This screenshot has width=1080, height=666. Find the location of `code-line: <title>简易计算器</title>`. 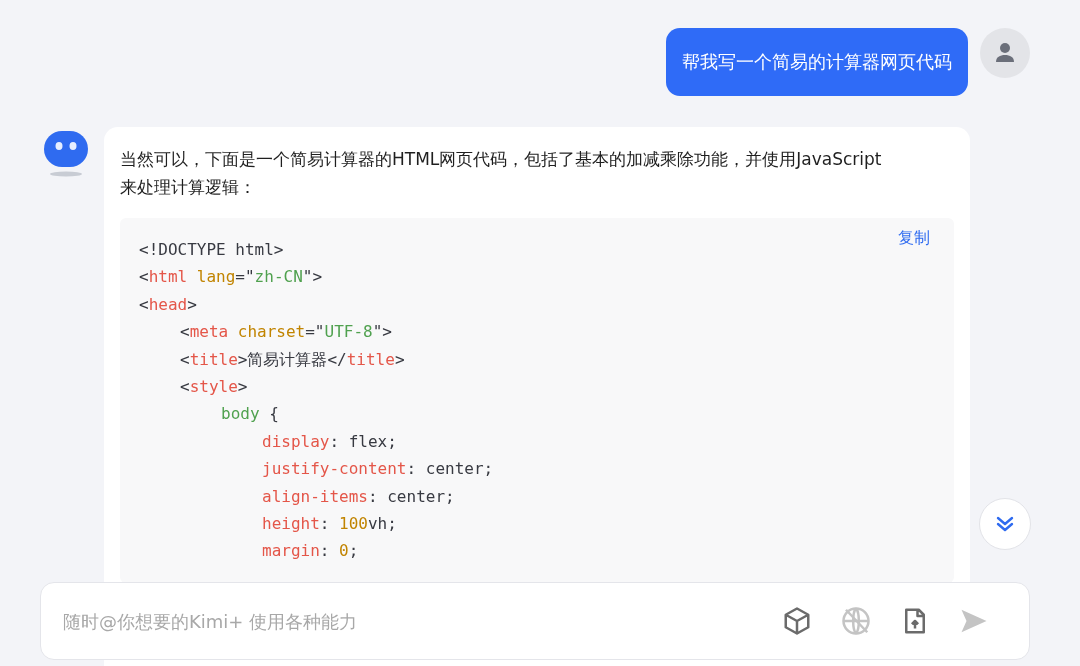

code-line: <title>简易计算器</title> is located at coordinates (292, 359).